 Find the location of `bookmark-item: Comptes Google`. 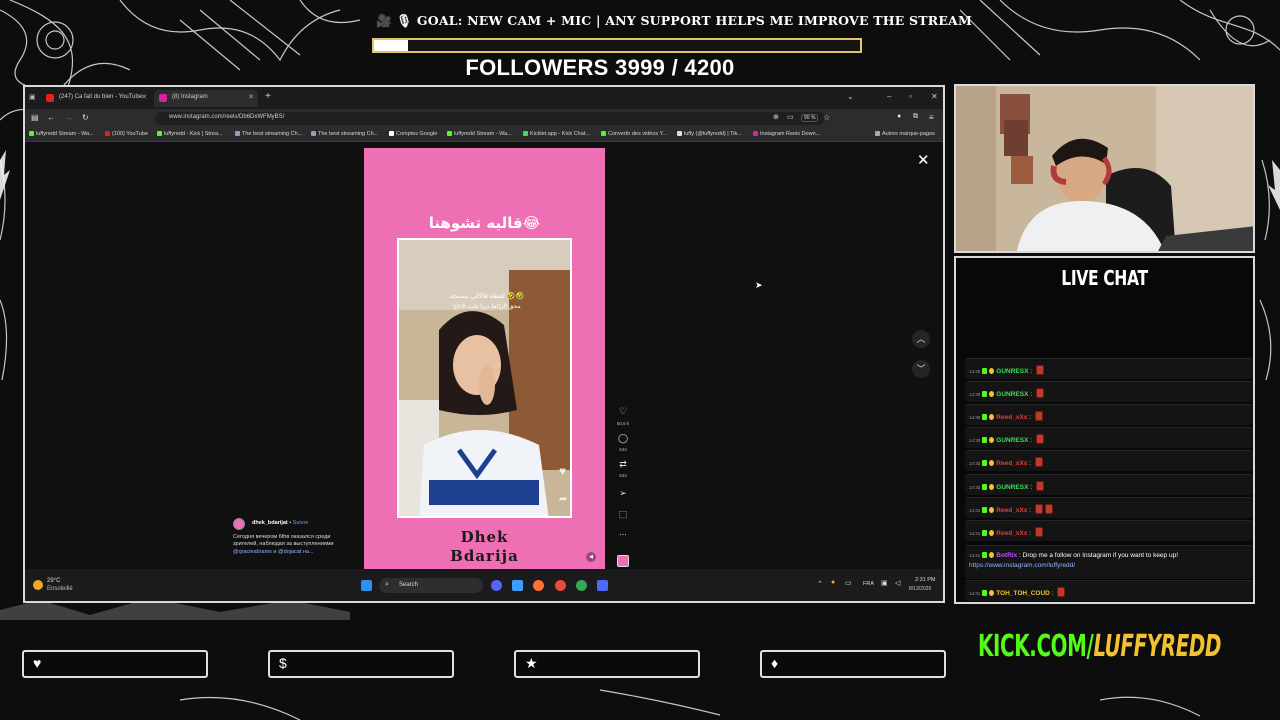

bookmark-item: Comptes Google is located at coordinates (413, 134).